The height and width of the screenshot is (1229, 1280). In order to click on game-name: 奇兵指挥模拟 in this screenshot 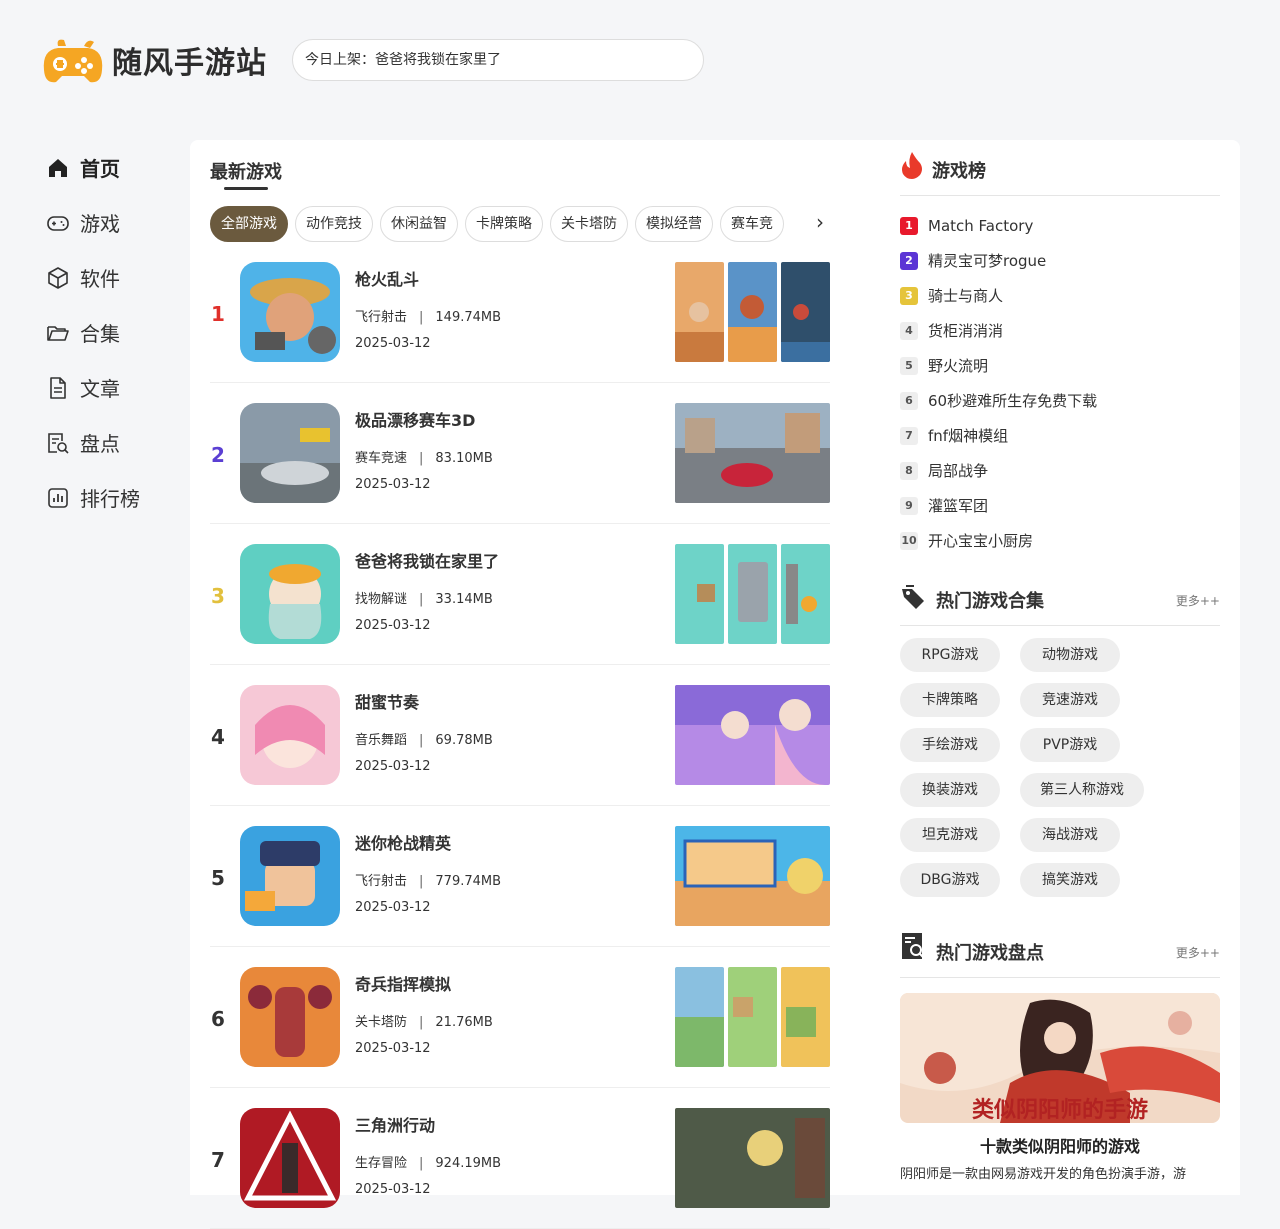, I will do `click(403, 983)`.